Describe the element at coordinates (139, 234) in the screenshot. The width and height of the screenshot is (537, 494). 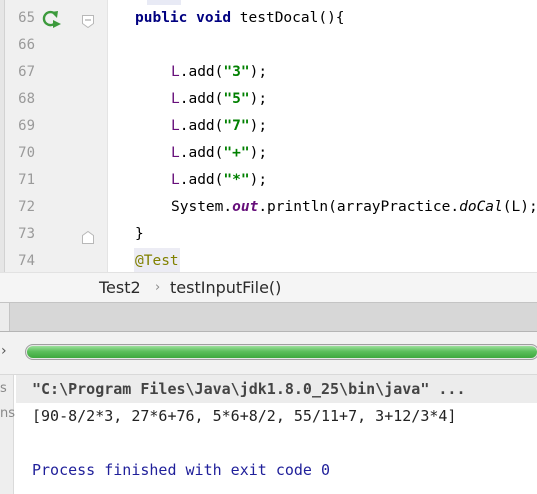
I see `code-text: }` at that location.